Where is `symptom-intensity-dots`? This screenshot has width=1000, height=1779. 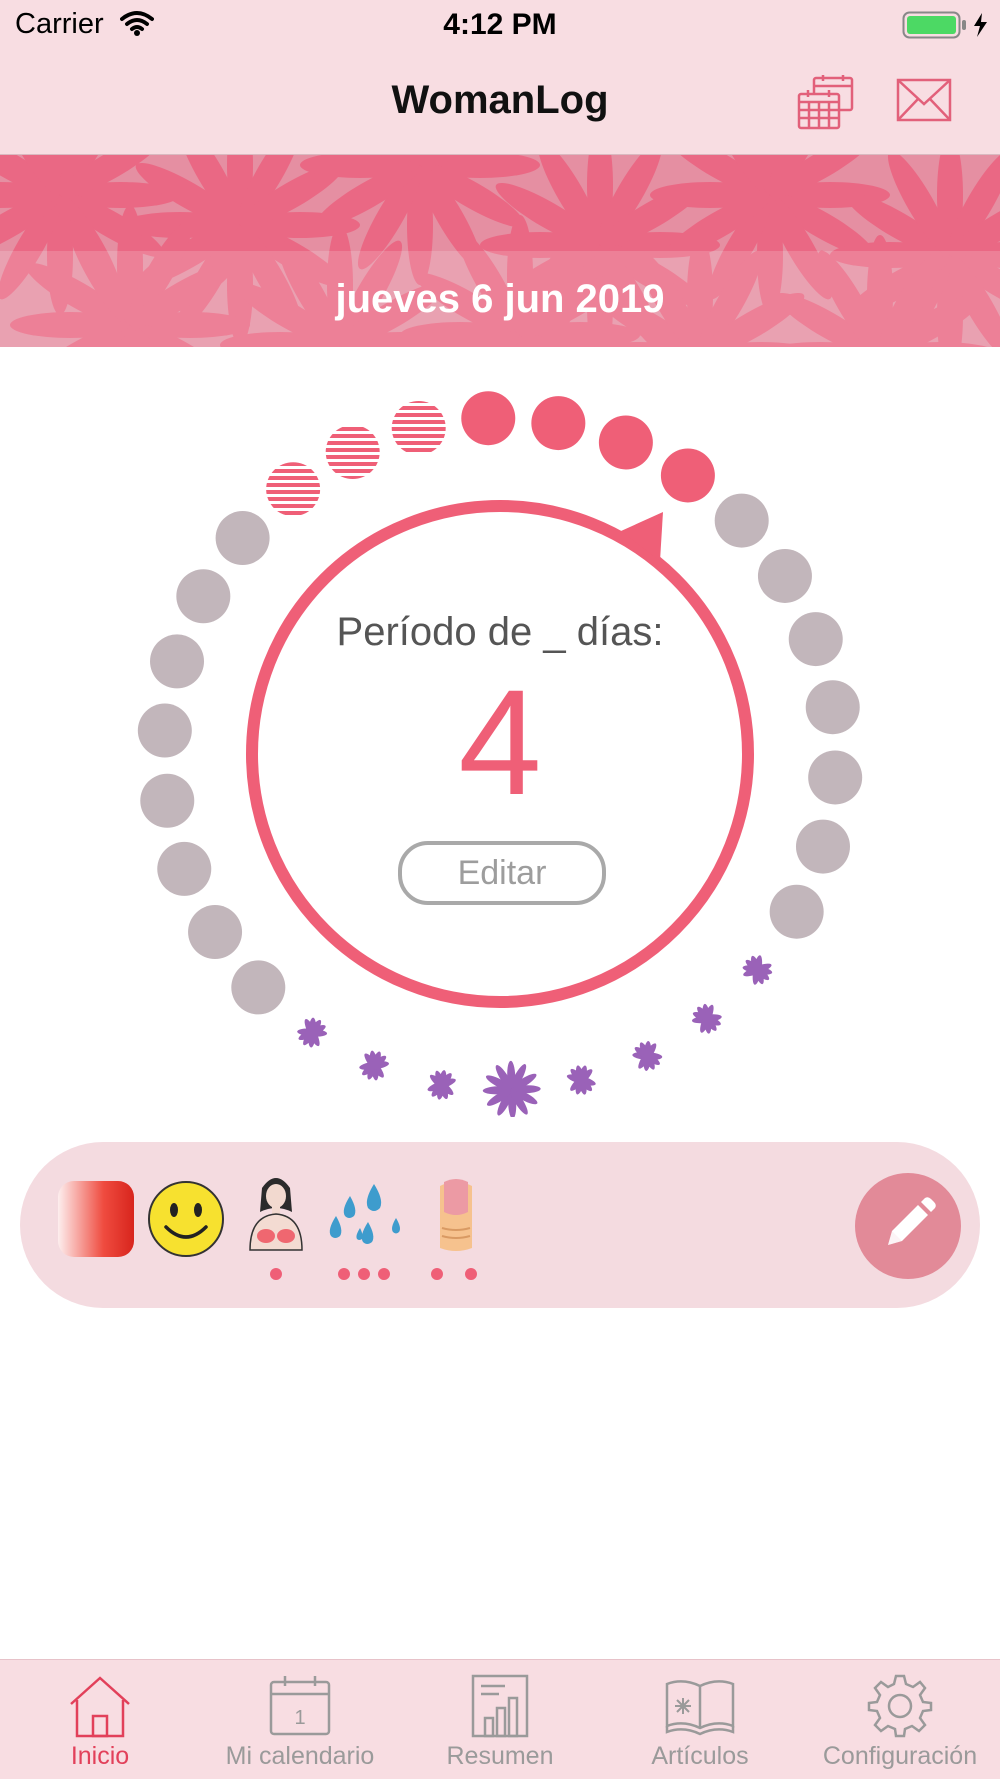 symptom-intensity-dots is located at coordinates (270, 1274).